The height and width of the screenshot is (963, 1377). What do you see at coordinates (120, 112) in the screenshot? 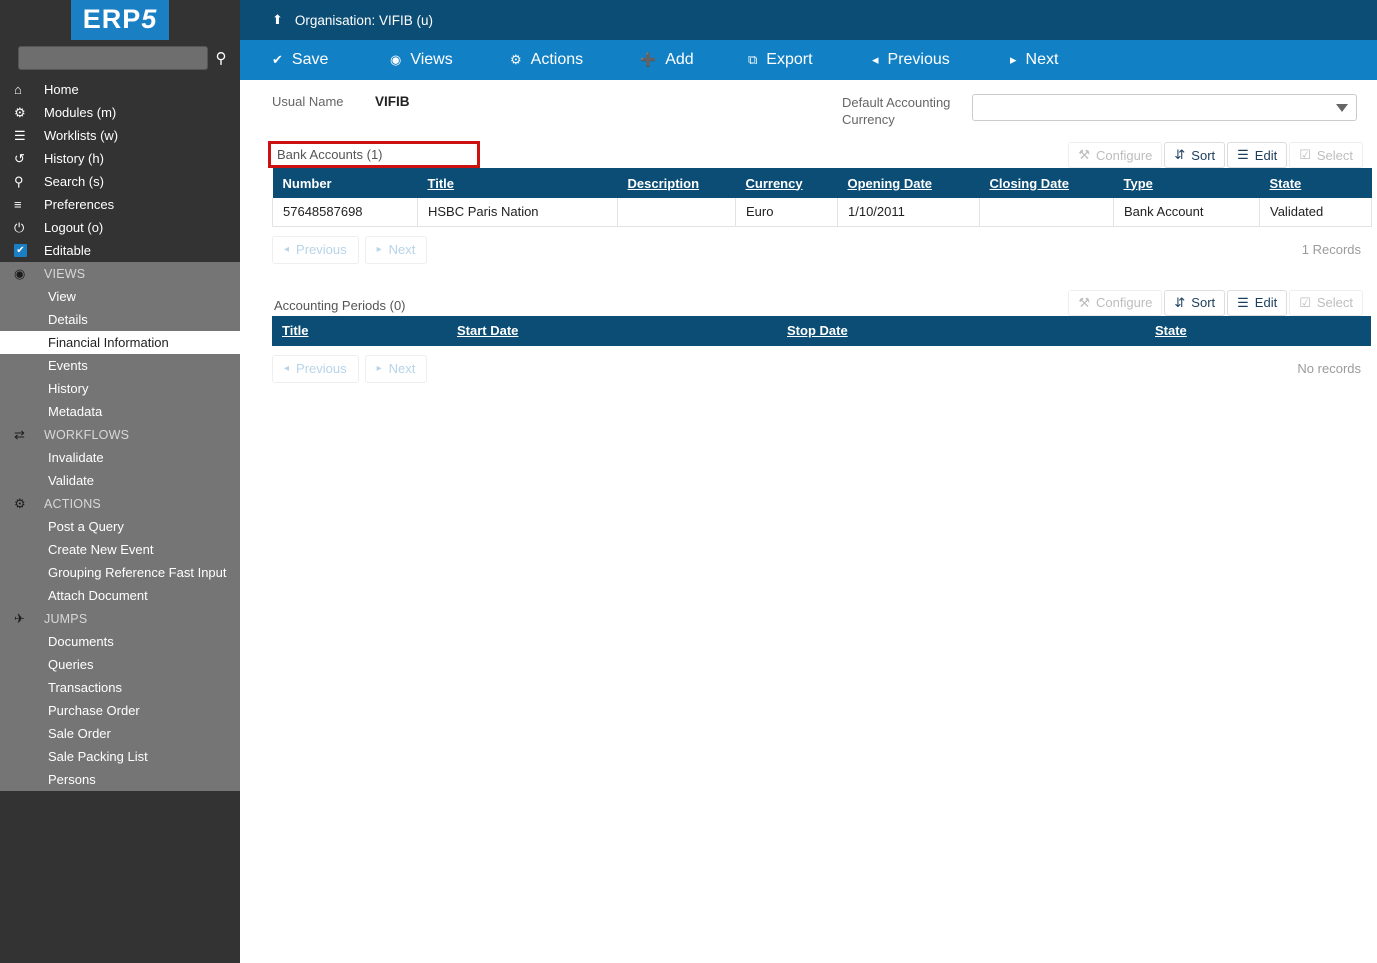
I see `sidebar-item-modules-m: ⚙ Modules (m)` at bounding box center [120, 112].